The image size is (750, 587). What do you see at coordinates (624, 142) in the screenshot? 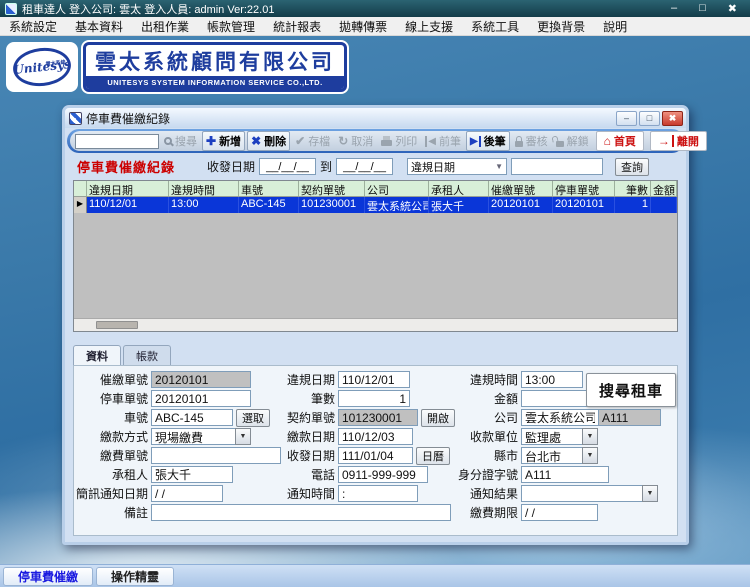
I see `toolbar-button-label: 首頁` at bounding box center [624, 142].